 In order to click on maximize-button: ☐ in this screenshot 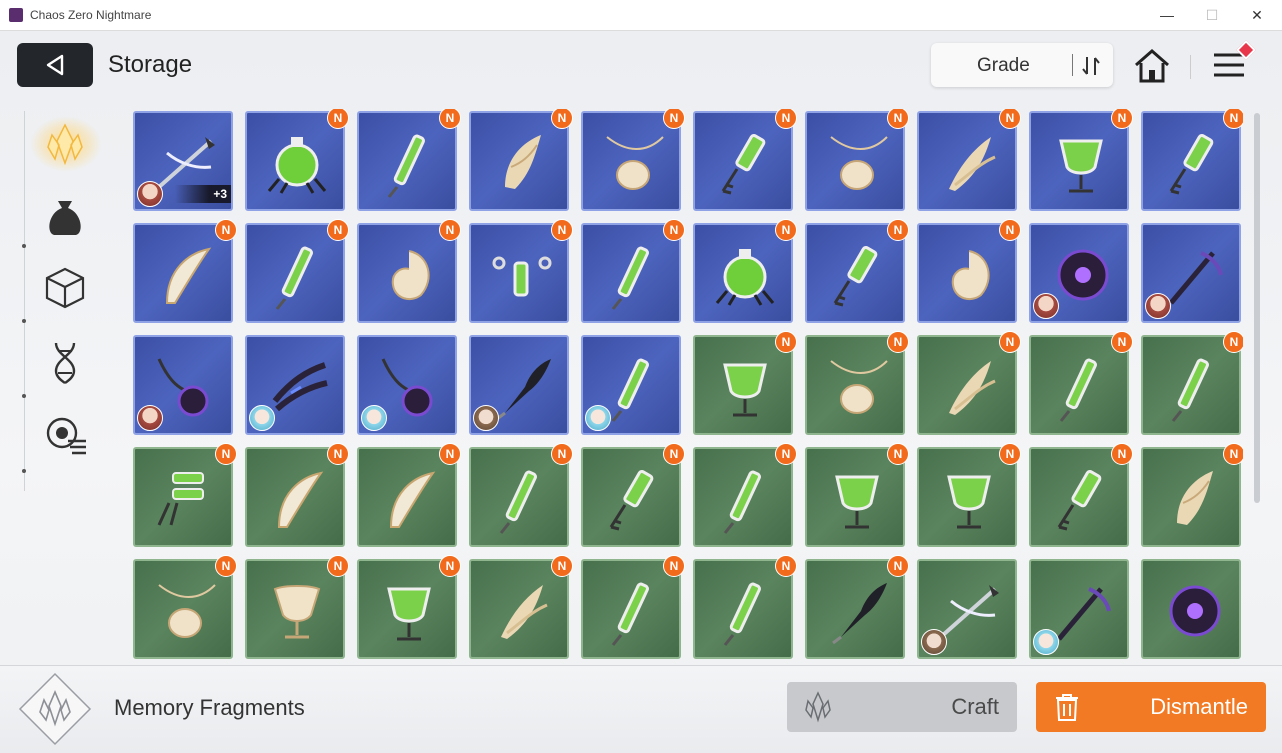, I will do `click(1212, 15)`.